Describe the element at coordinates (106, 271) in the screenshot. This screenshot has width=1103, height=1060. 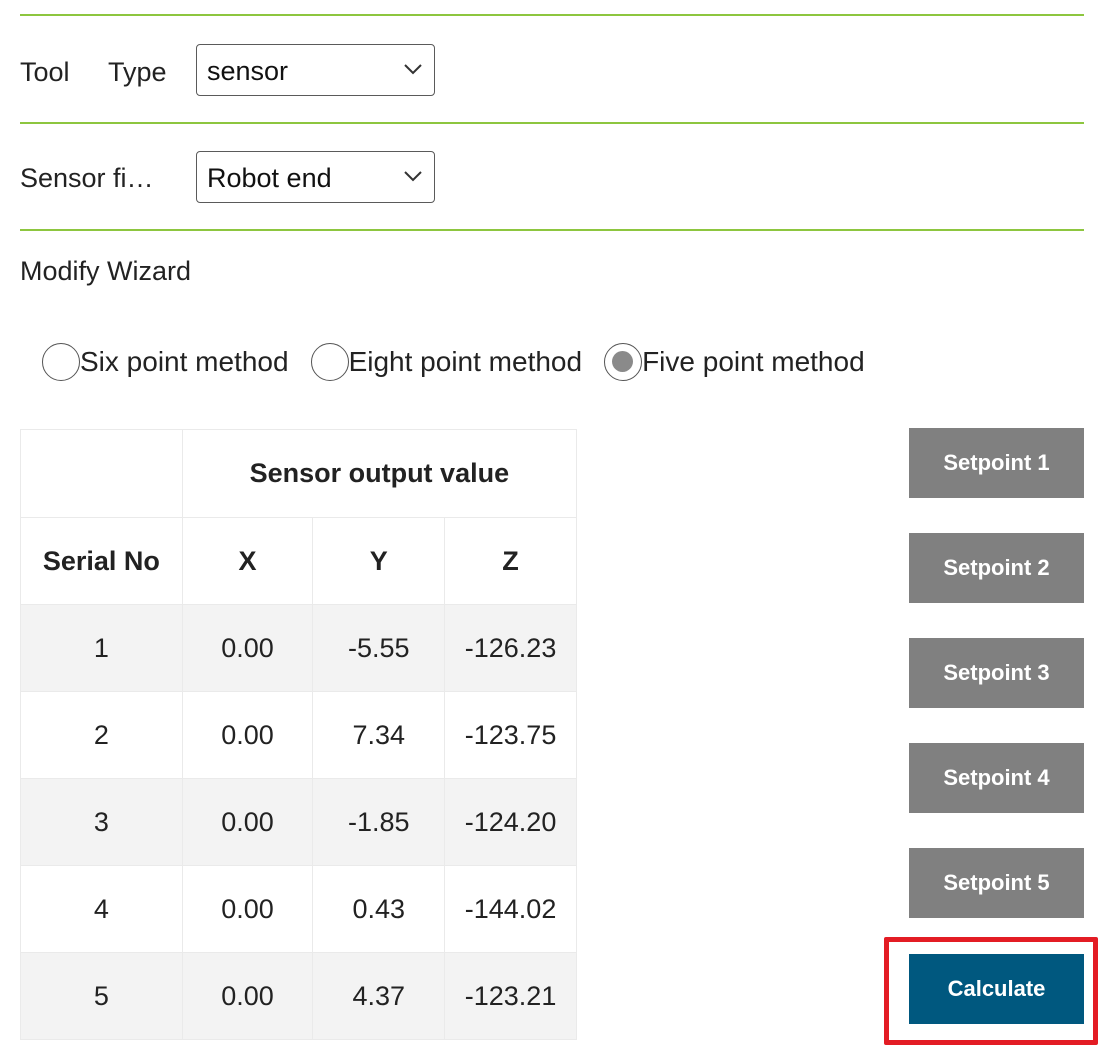
I see `wizard-title: Modify Wizard` at that location.